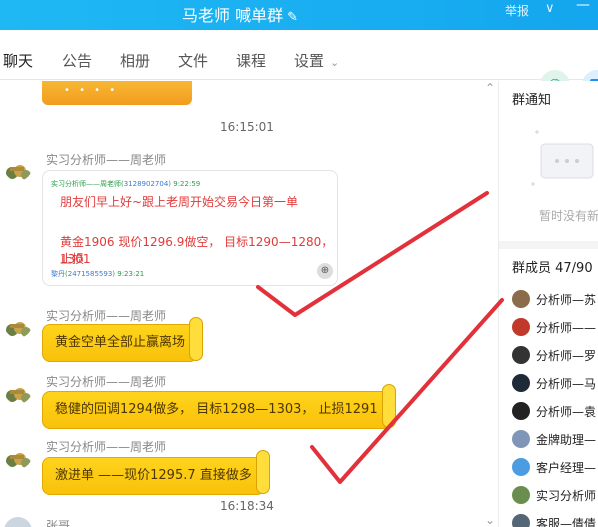 The image size is (598, 527). What do you see at coordinates (58, 523) in the screenshot?
I see `sender-name: 张哥` at bounding box center [58, 523].